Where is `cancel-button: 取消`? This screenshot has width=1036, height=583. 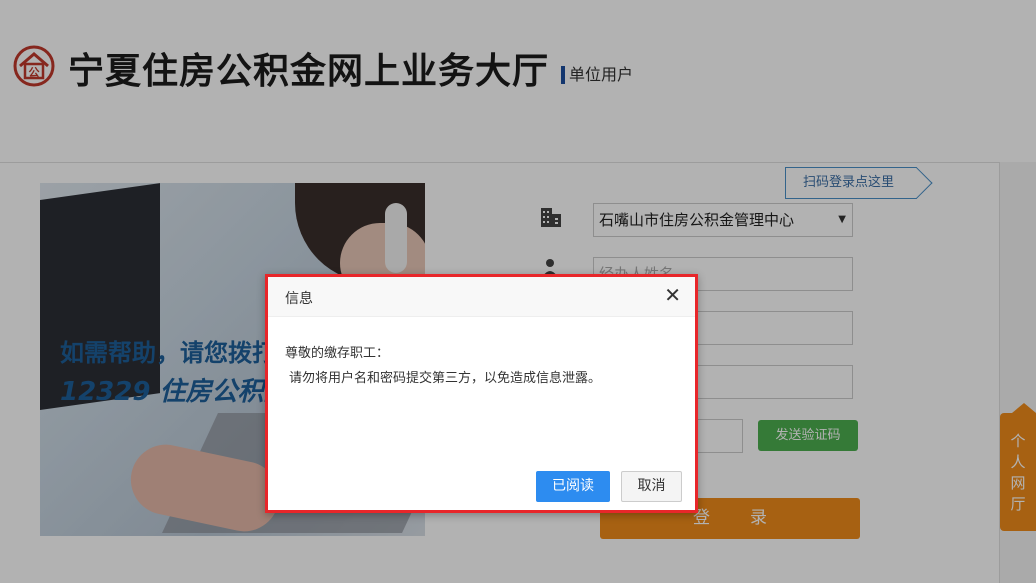
cancel-button: 取消 is located at coordinates (651, 486).